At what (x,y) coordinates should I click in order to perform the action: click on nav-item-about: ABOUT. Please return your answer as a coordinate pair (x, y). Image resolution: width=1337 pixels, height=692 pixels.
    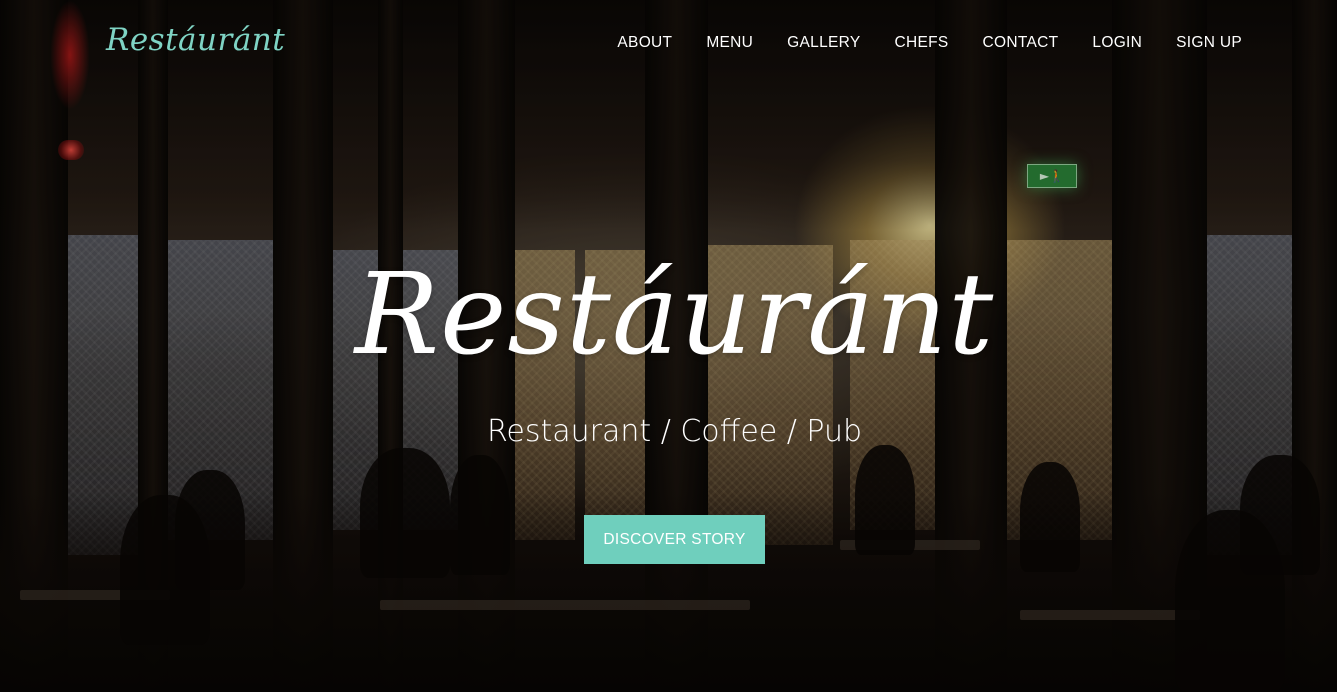
    Looking at the image, I should click on (644, 43).